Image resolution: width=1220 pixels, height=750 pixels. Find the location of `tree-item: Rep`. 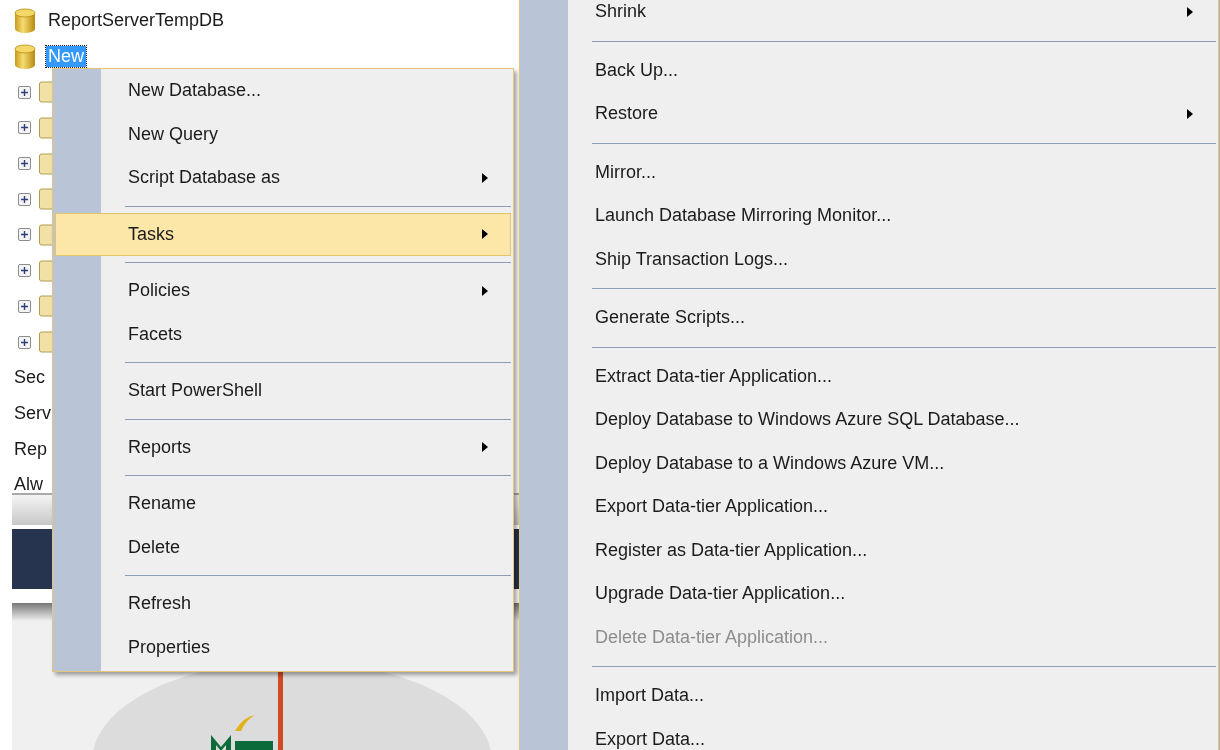

tree-item: Rep is located at coordinates (31, 449).